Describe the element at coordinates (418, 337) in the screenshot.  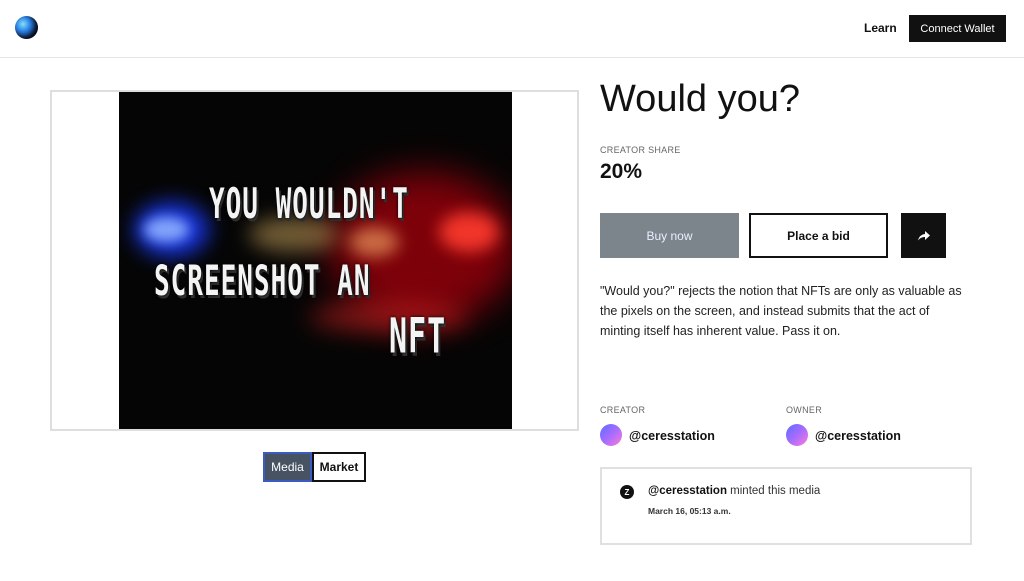
I see `artwork-text-line-3: NFT` at that location.